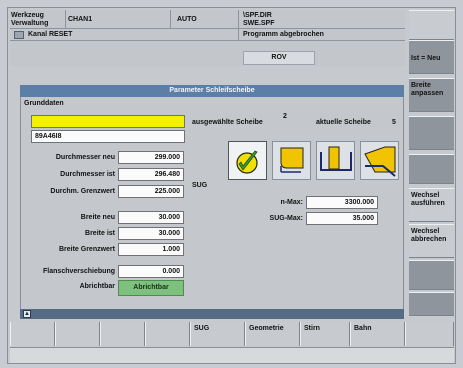 The width and height of the screenshot is (463, 368). What do you see at coordinates (286, 218) in the screenshot?
I see `label-sug-max: SUG-Max:` at bounding box center [286, 218].